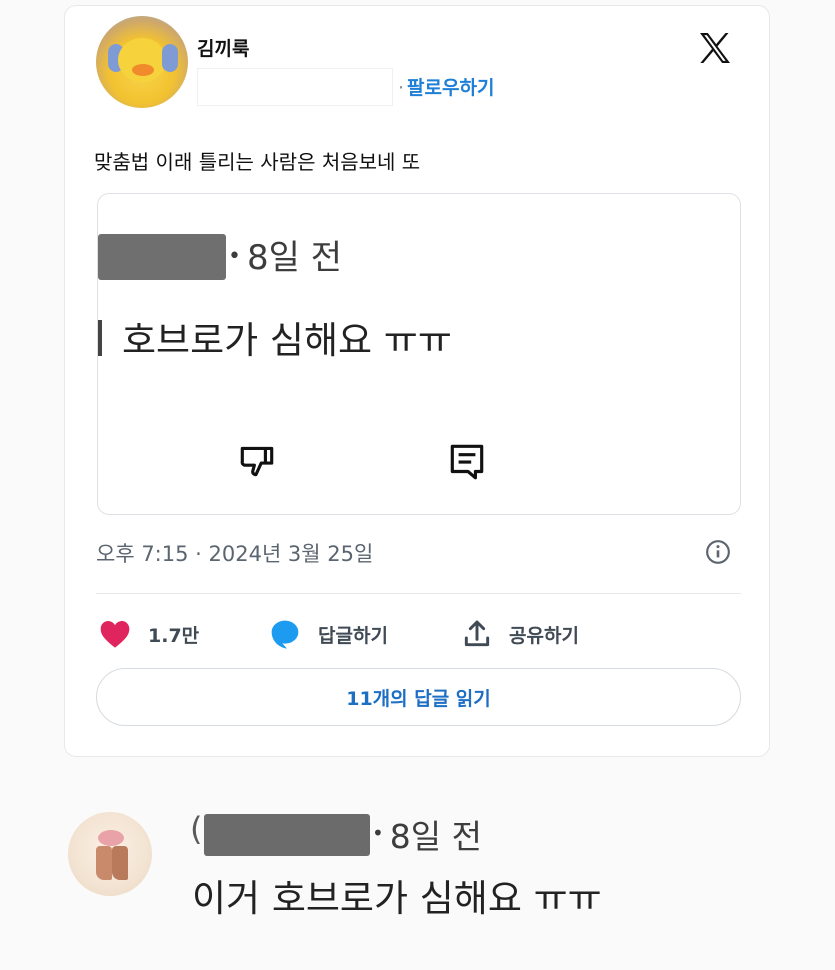  What do you see at coordinates (115, 634) in the screenshot?
I see `heart-icon` at bounding box center [115, 634].